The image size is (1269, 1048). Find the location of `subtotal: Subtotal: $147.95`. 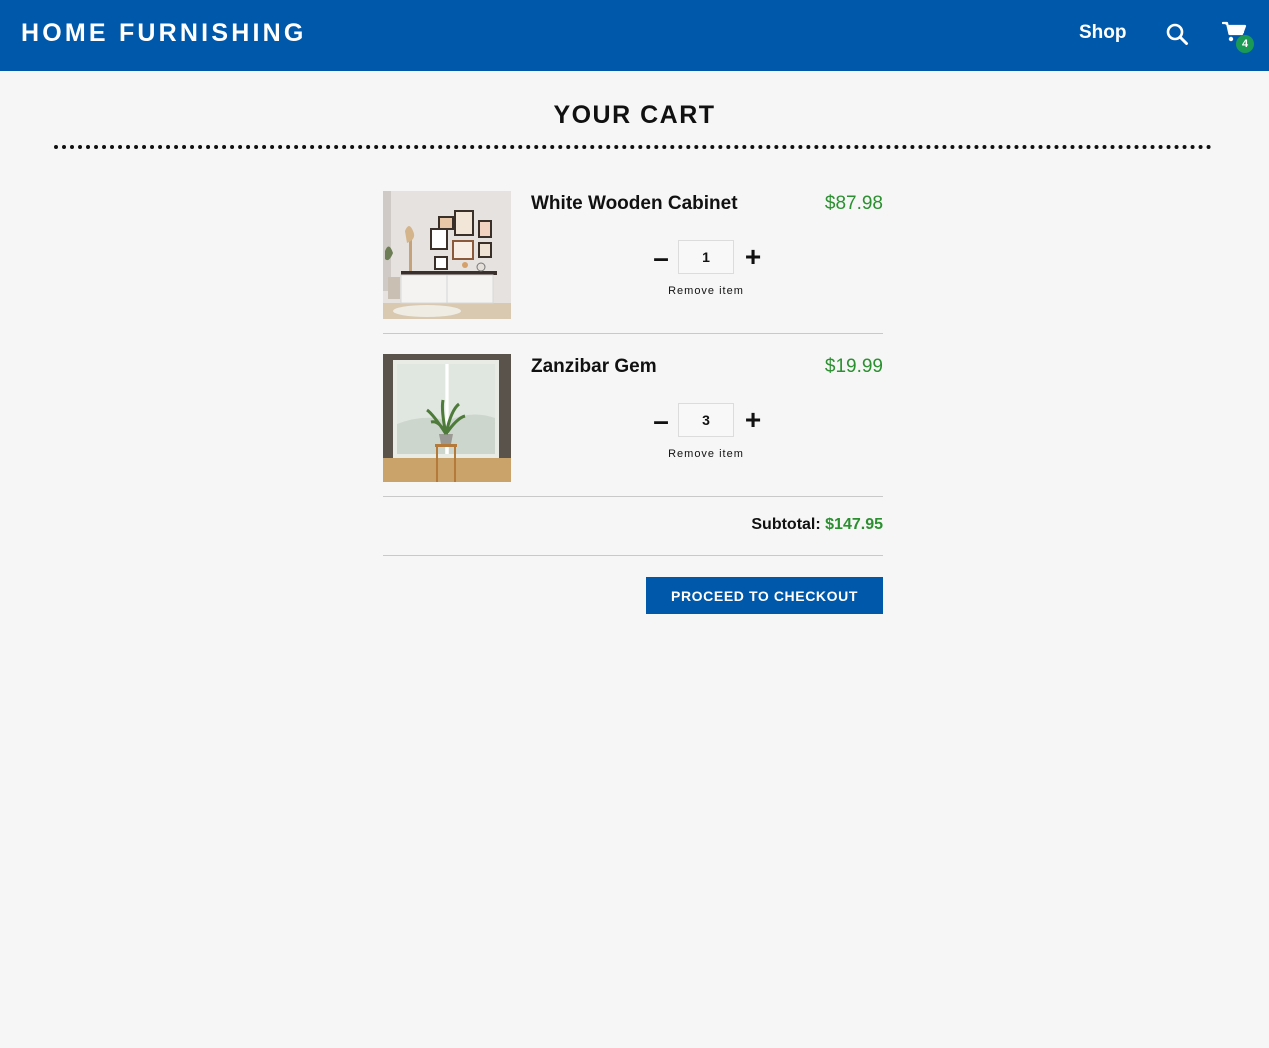

subtotal: Subtotal: $147.95 is located at coordinates (817, 525).